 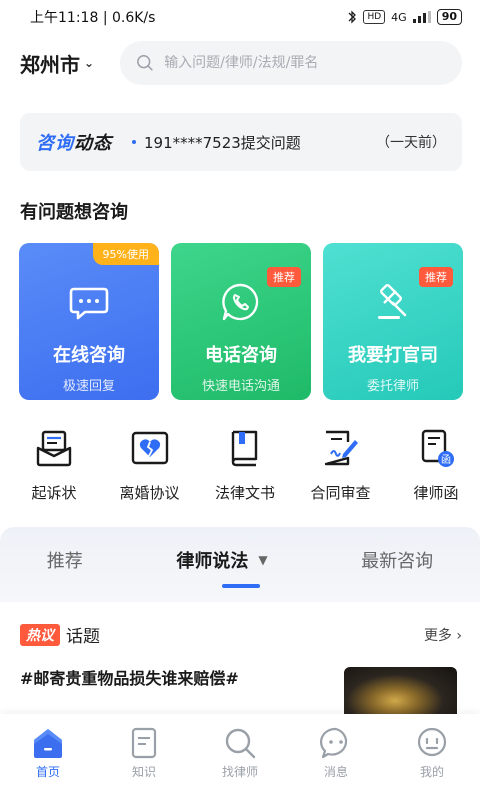 I want to click on tool-label: 起诉状, so click(x=54, y=493).